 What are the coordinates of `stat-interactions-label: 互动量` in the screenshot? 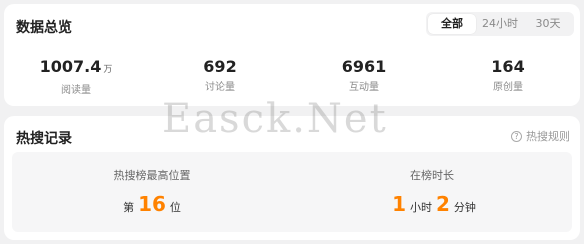 It's located at (364, 87).